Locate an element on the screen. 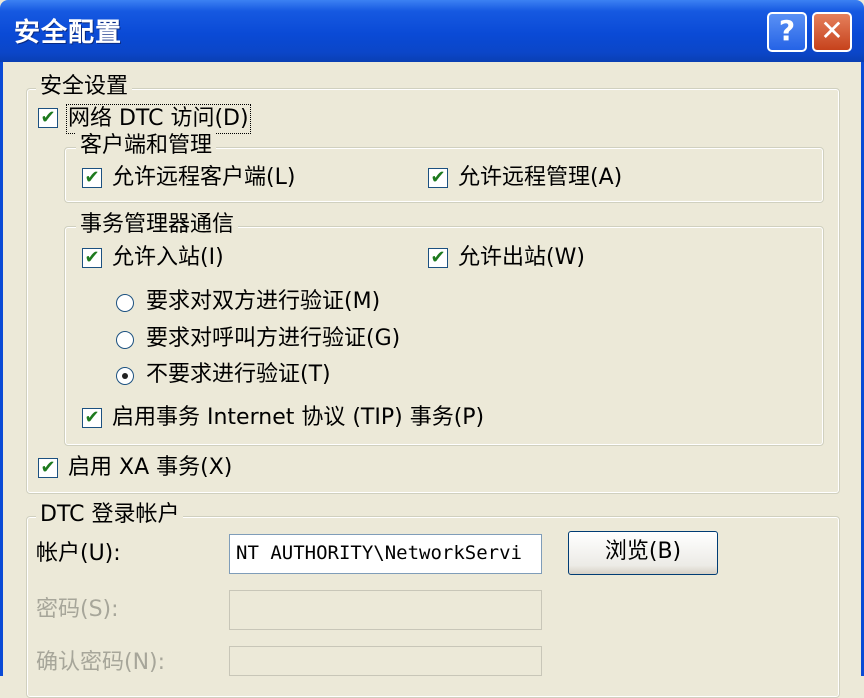 The image size is (864, 698). allow-inbound-label: 允许入站(I) is located at coordinates (168, 258).